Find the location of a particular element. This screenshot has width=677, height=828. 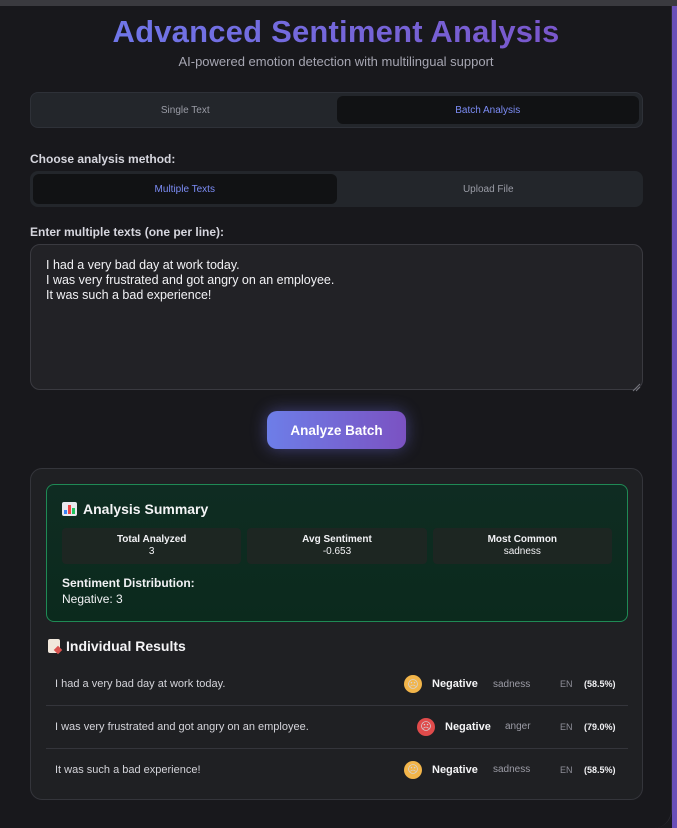

textarea-resize-handle is located at coordinates (636, 385).